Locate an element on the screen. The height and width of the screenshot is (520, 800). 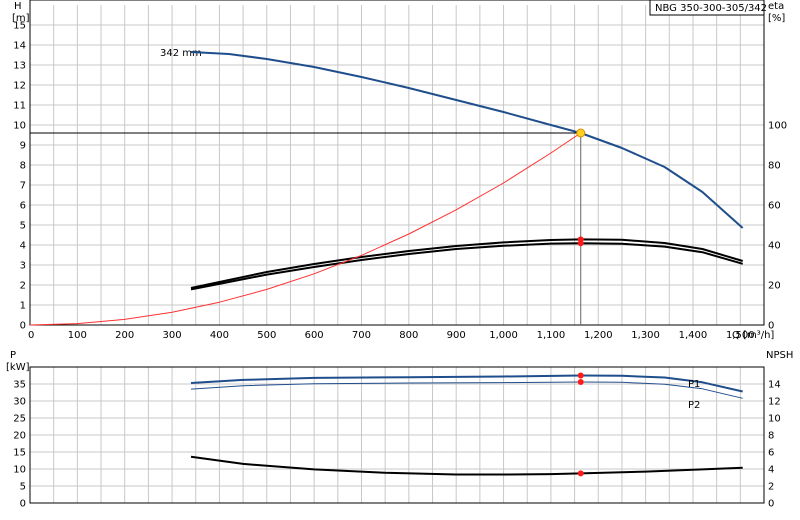
y-left-tick-label: 9 is located at coordinates (23, 146).